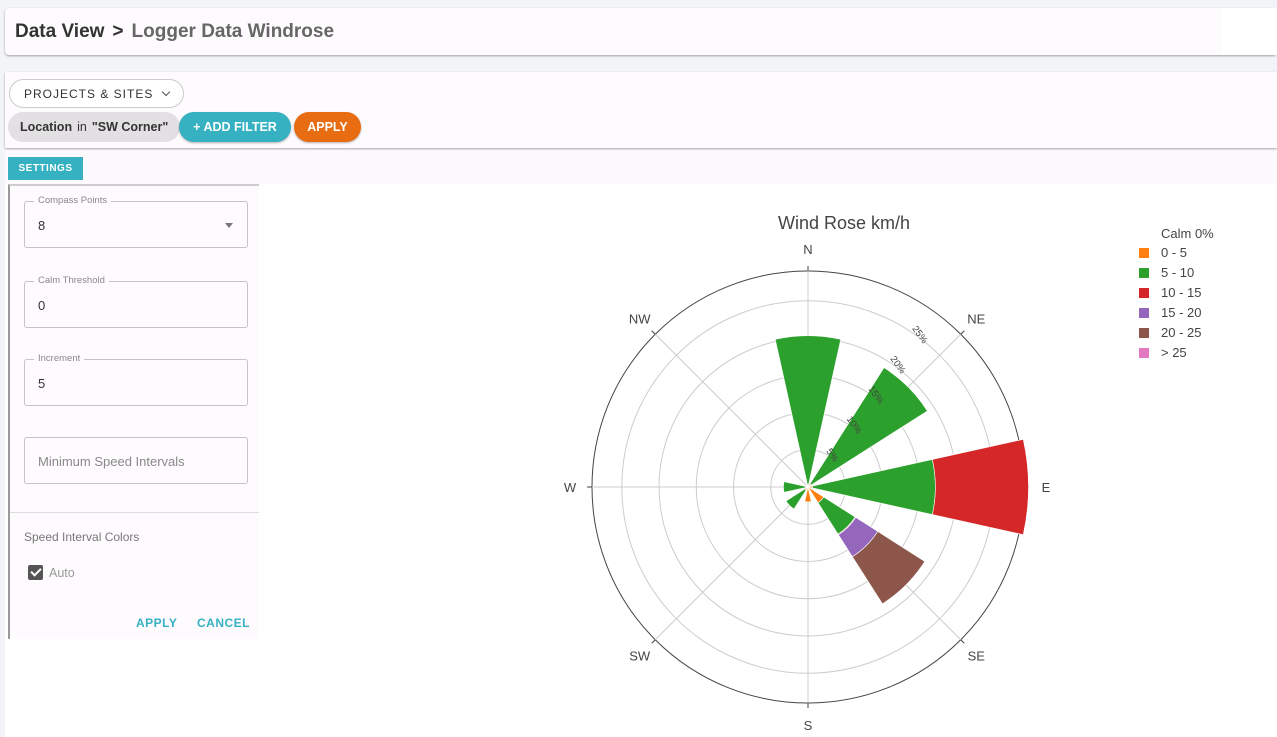 This screenshot has height=737, width=1277. I want to click on legend-label: 15 - 20, so click(1181, 312).